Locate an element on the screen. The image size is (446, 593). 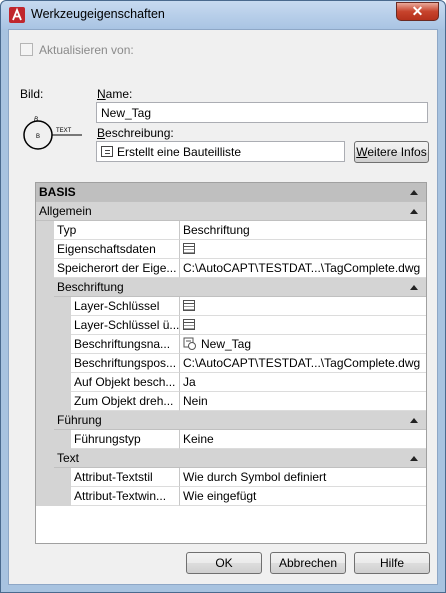
name-label: Name: is located at coordinates (115, 94).